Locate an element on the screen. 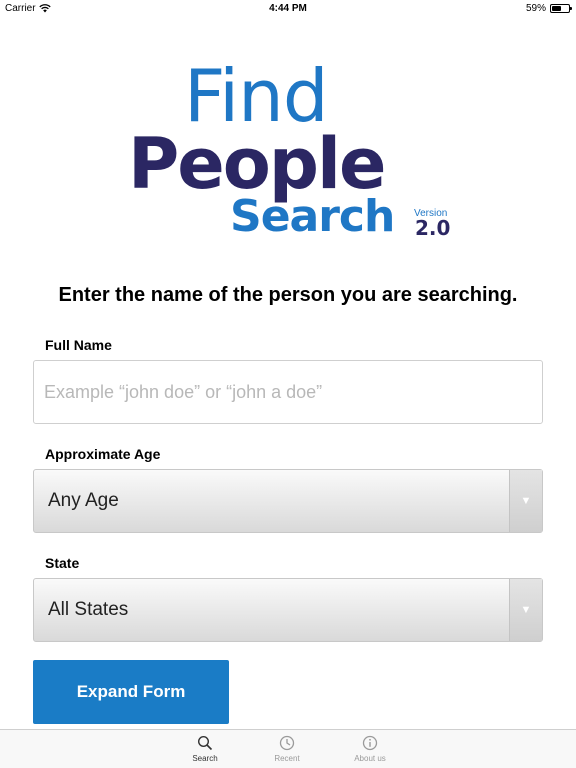 The height and width of the screenshot is (768, 576). status-time: 4:44 PM is located at coordinates (288, 8).